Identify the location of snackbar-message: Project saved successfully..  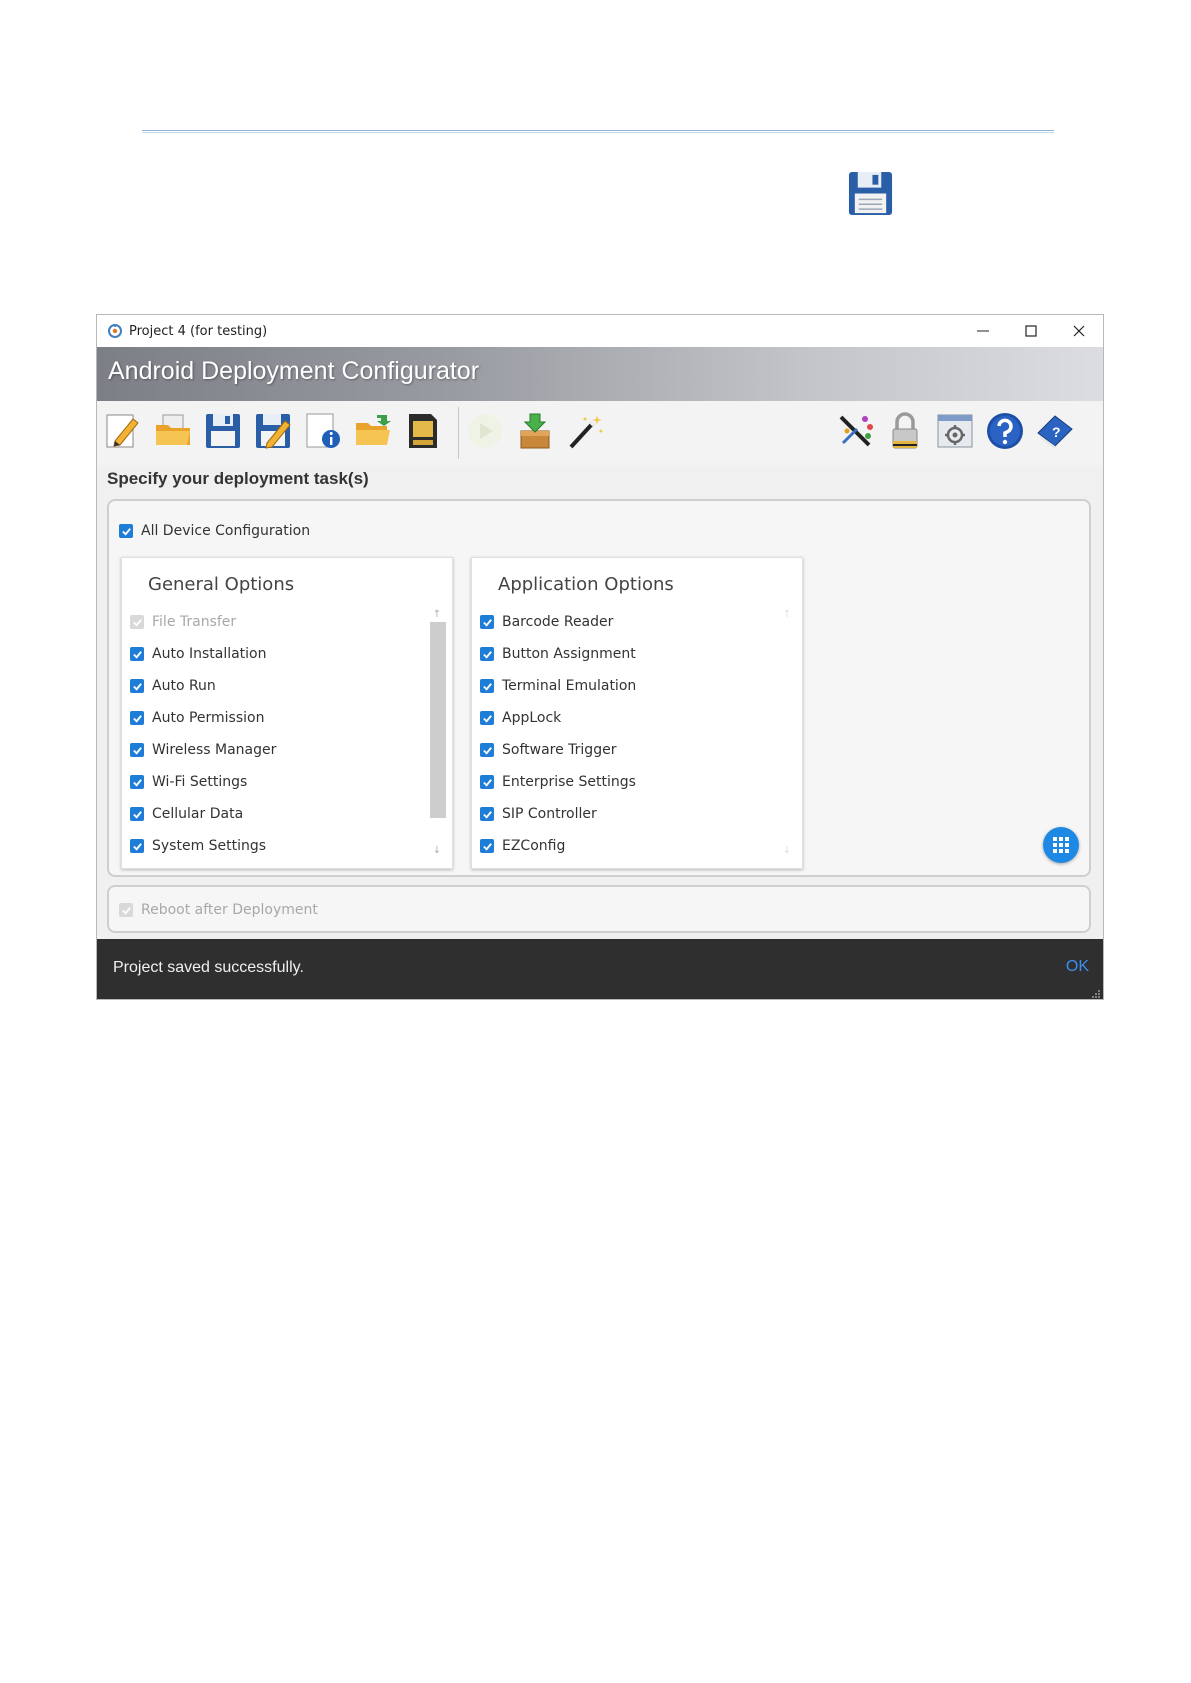
(208, 967).